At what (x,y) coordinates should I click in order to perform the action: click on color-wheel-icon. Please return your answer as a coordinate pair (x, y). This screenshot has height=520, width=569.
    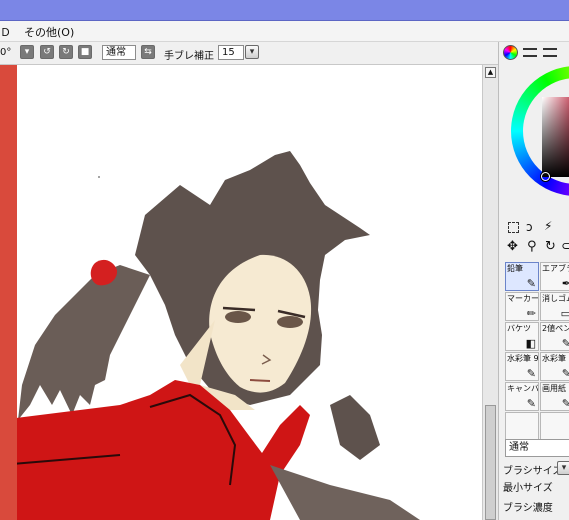
    Looking at the image, I should click on (510, 52).